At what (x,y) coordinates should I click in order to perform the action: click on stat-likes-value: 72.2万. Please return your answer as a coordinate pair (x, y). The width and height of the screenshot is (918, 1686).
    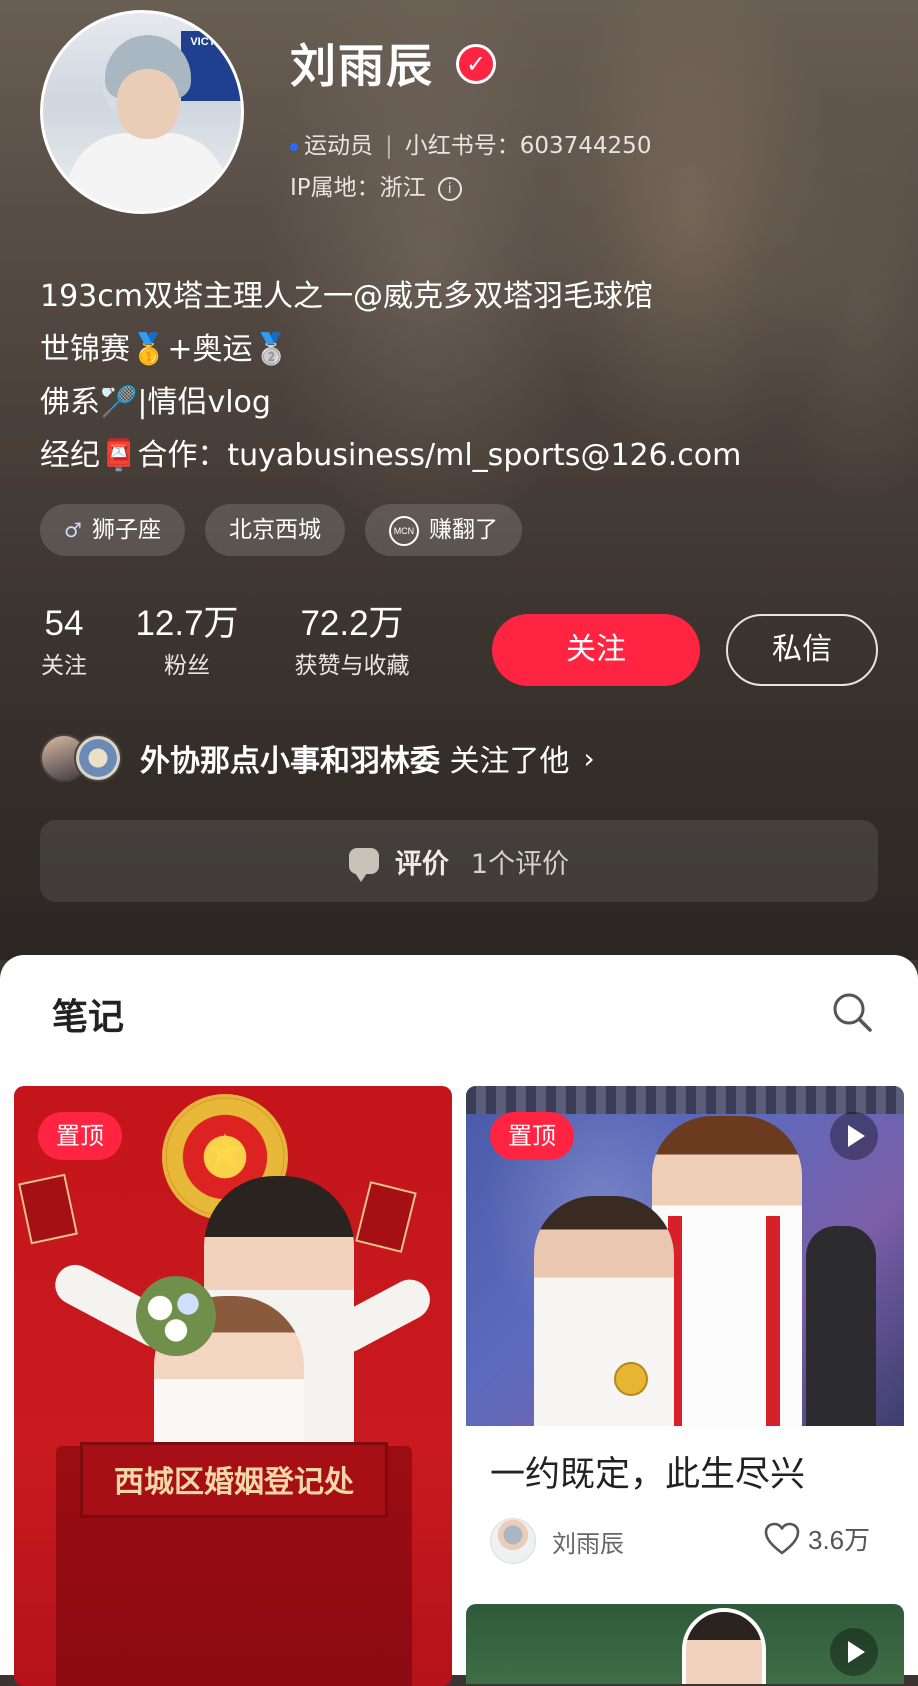
    Looking at the image, I should click on (352, 623).